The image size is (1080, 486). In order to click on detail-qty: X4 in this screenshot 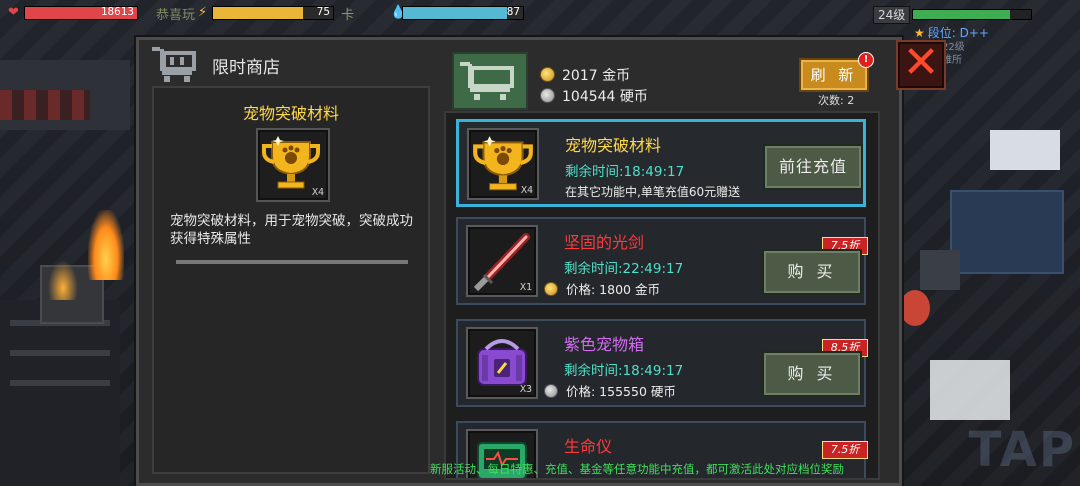, I will do `click(317, 192)`.